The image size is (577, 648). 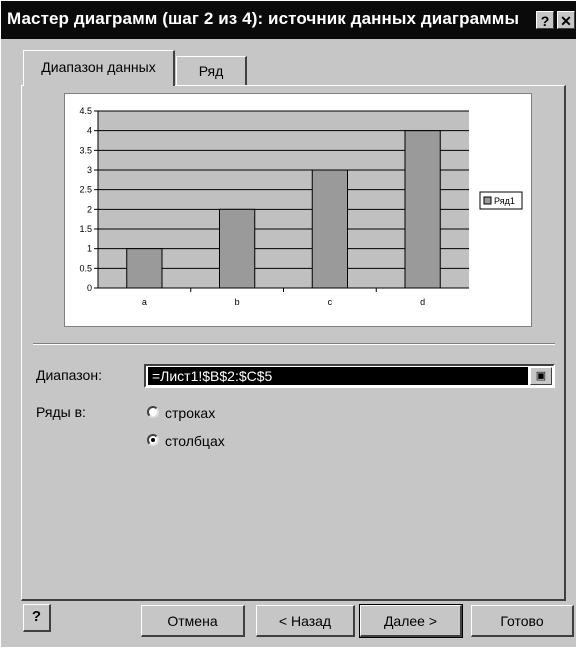 What do you see at coordinates (566, 20) in the screenshot?
I see `close-button: ✕` at bounding box center [566, 20].